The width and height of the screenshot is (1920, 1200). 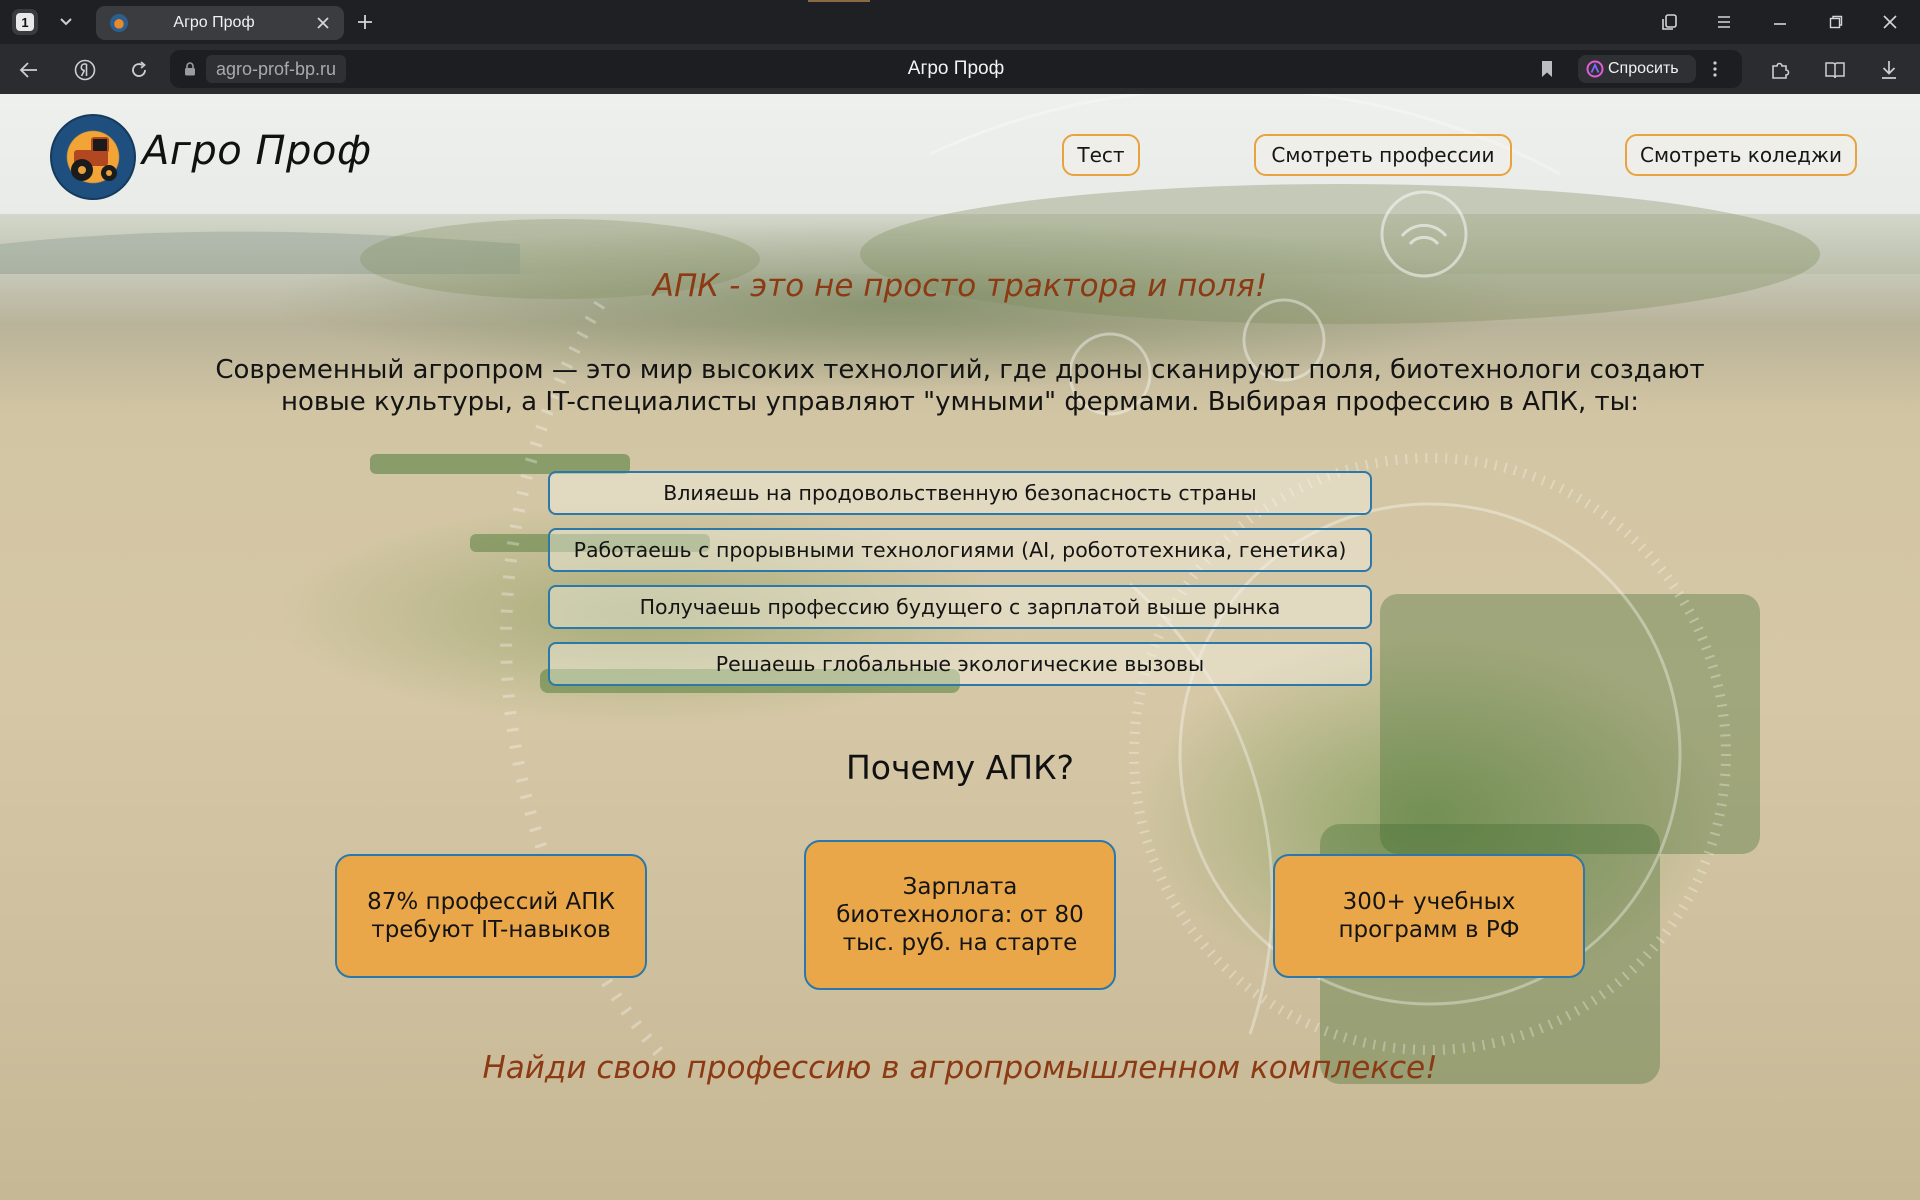 I want to click on reload-icon, so click(x=139, y=70).